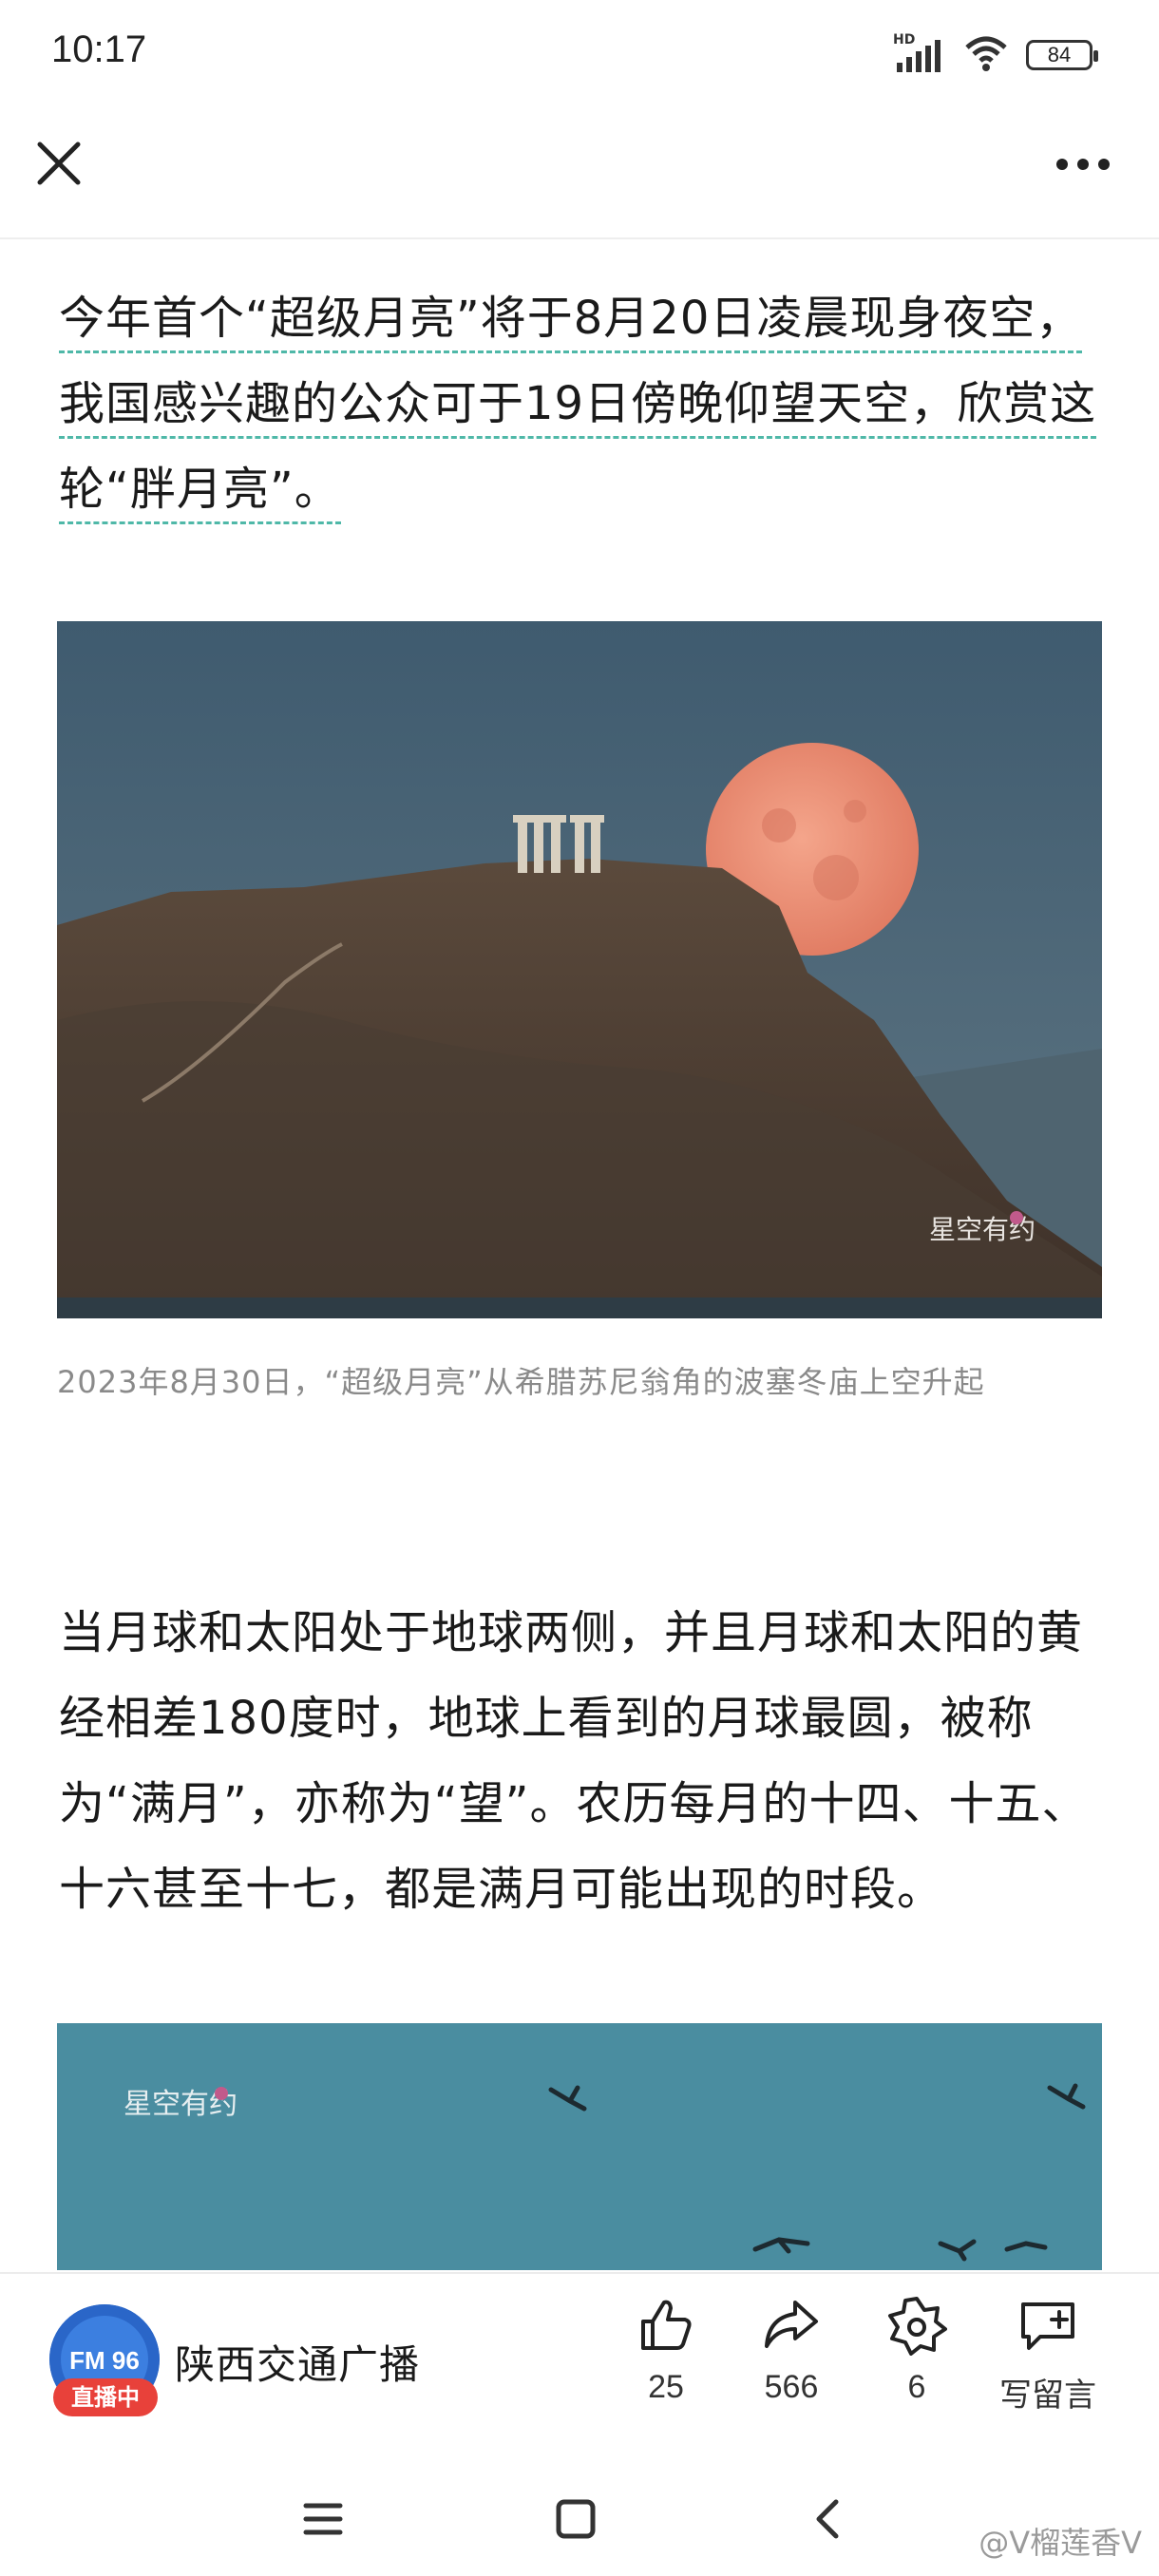 This screenshot has height=2576, width=1159. I want to click on comment-button: 写留言, so click(1048, 2355).